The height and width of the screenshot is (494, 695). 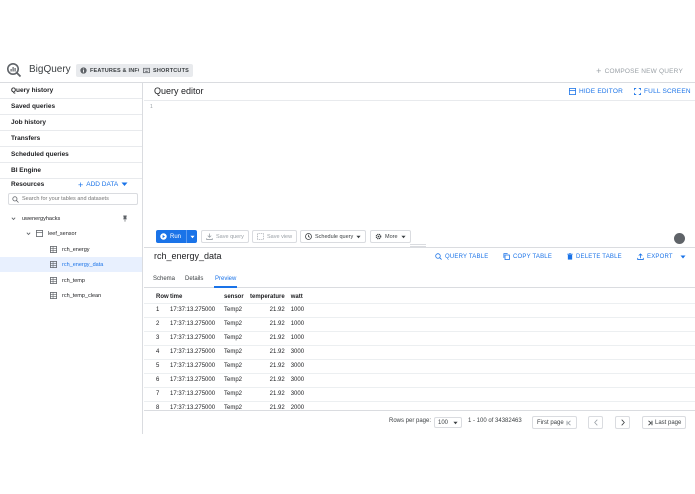 I want to click on add-data-button: + ADD DATA, so click(x=103, y=184).